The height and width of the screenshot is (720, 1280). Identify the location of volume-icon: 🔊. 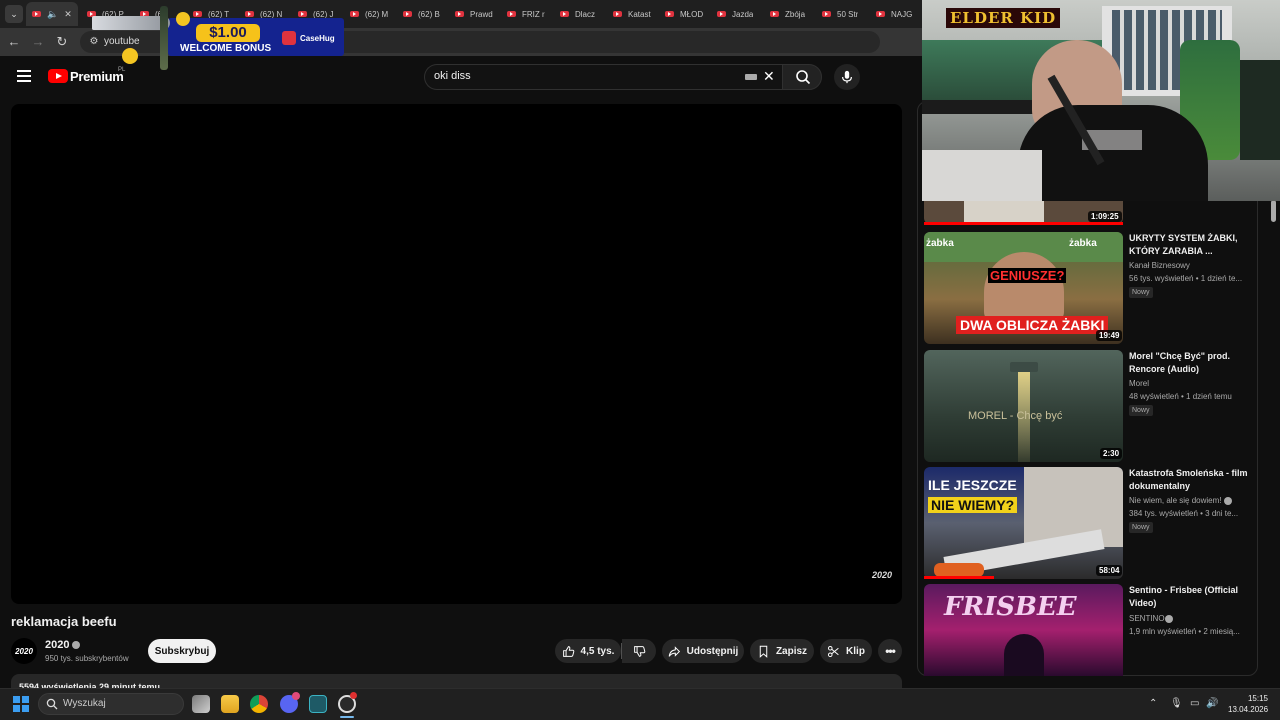
(1212, 703).